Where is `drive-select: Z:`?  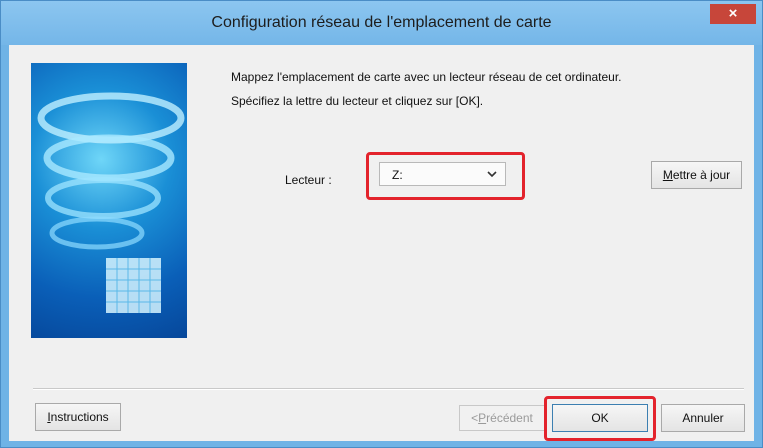 drive-select: Z: is located at coordinates (442, 174).